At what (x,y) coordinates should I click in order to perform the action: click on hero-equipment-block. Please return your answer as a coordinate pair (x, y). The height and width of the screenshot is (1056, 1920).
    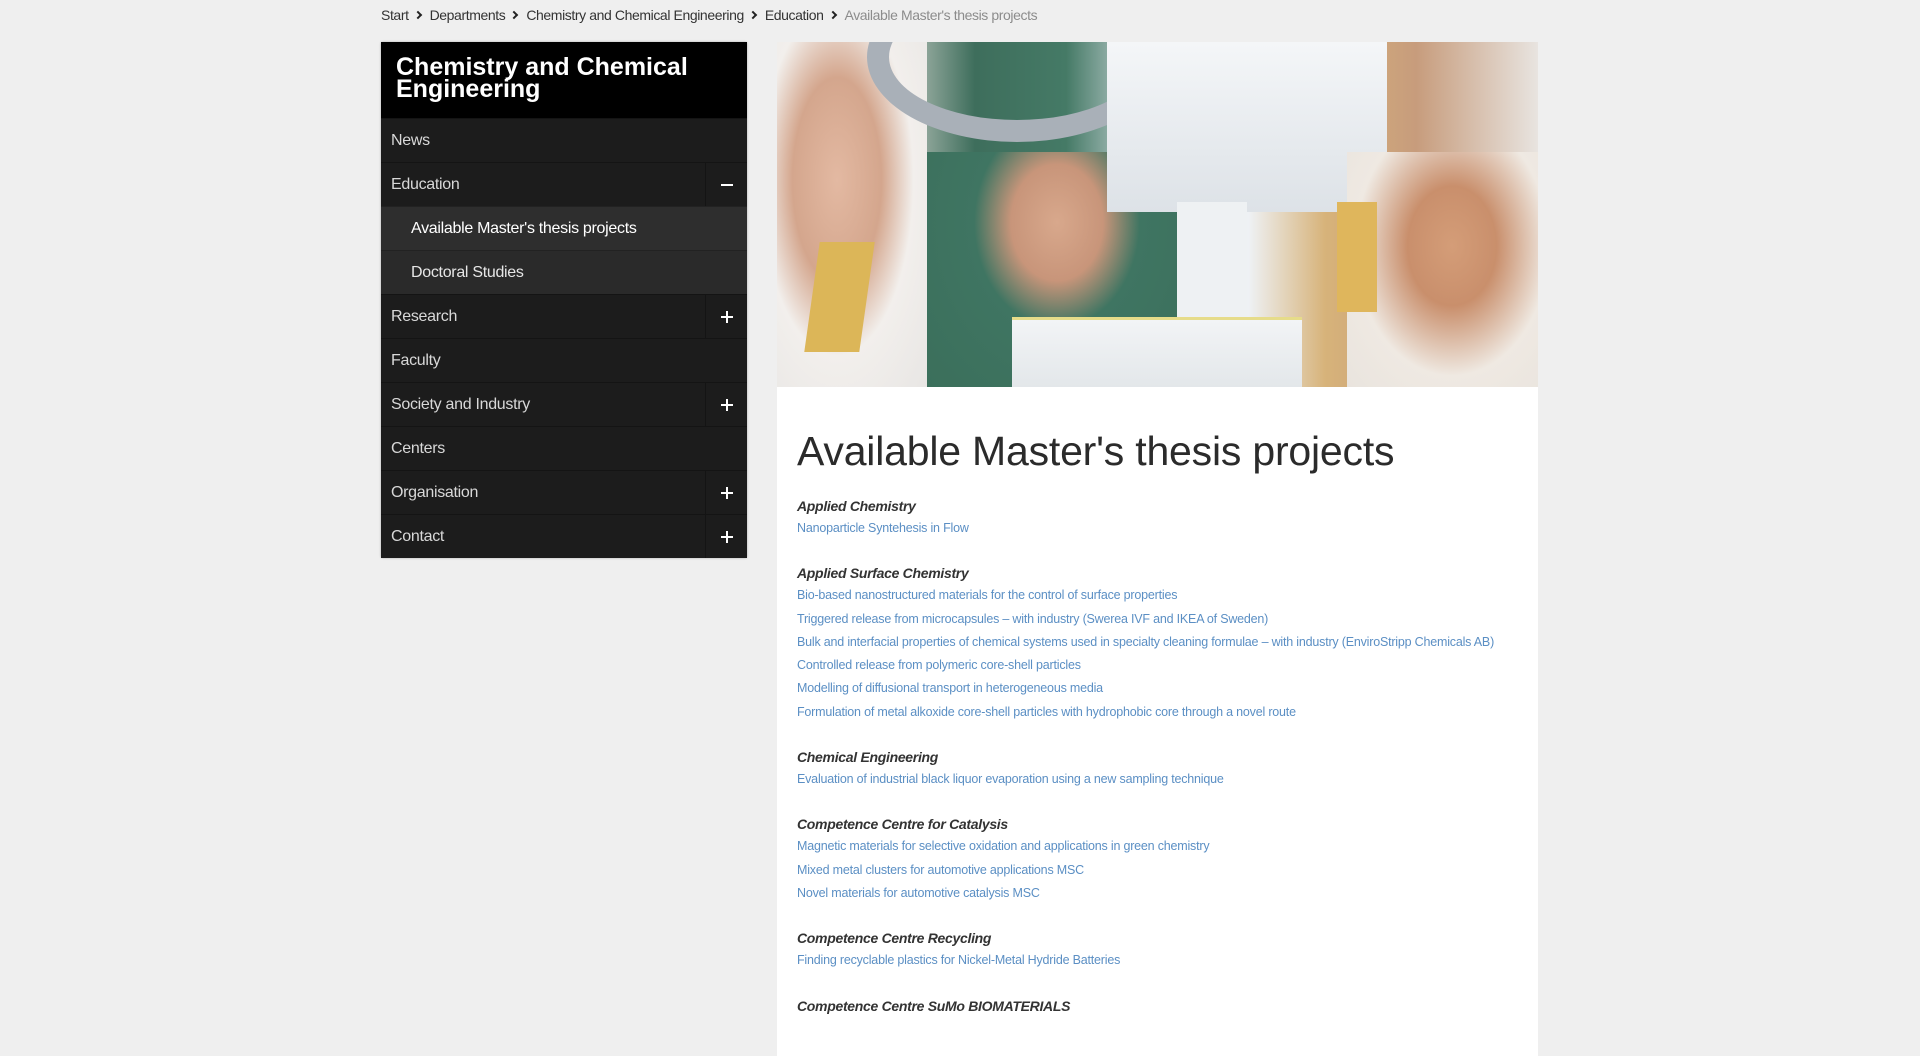
    Looking at the image, I should click on (1247, 127).